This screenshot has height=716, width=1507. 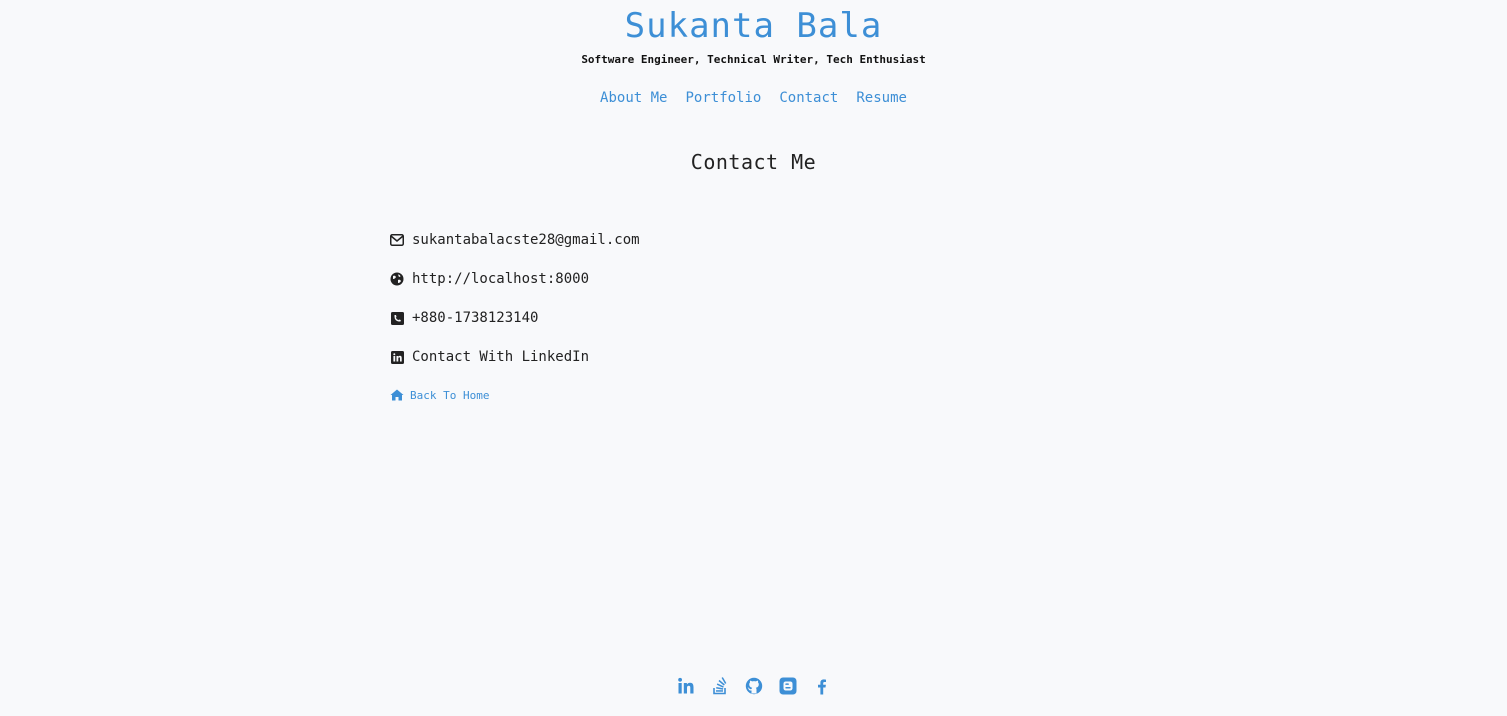 What do you see at coordinates (753, 26) in the screenshot?
I see `site-title: Sukanta Bala` at bounding box center [753, 26].